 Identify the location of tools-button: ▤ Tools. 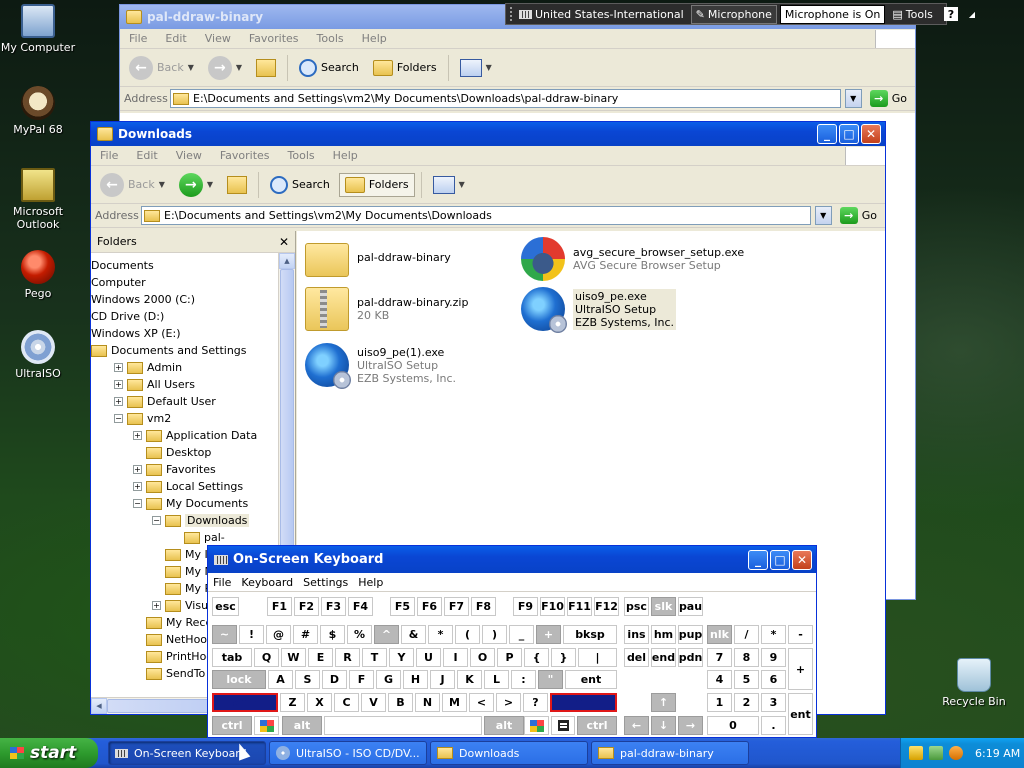
(912, 14).